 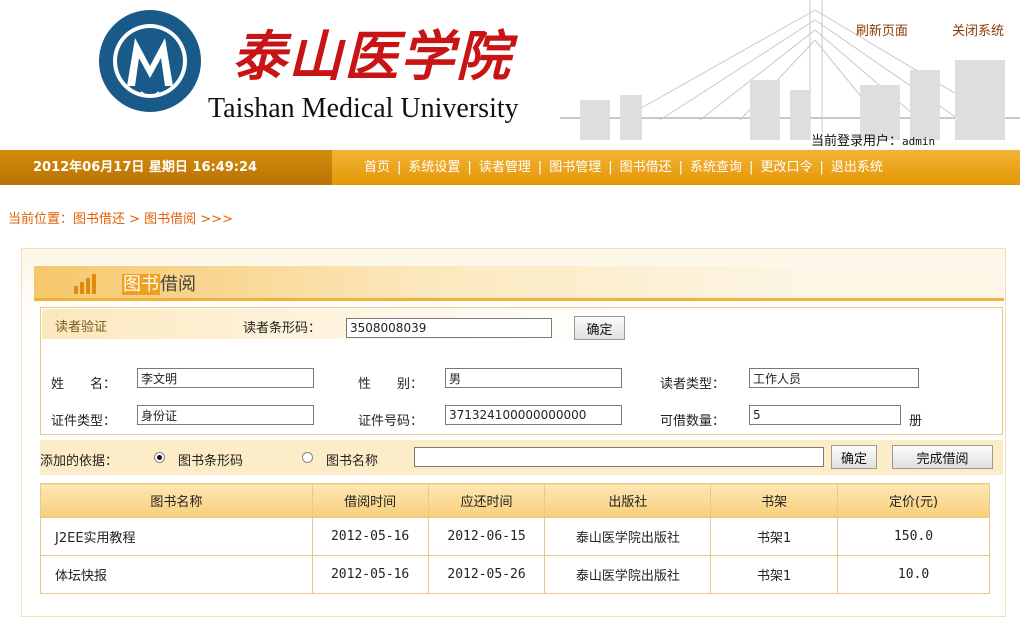 What do you see at coordinates (449, 328) in the screenshot?
I see `reader-barcode-input` at bounding box center [449, 328].